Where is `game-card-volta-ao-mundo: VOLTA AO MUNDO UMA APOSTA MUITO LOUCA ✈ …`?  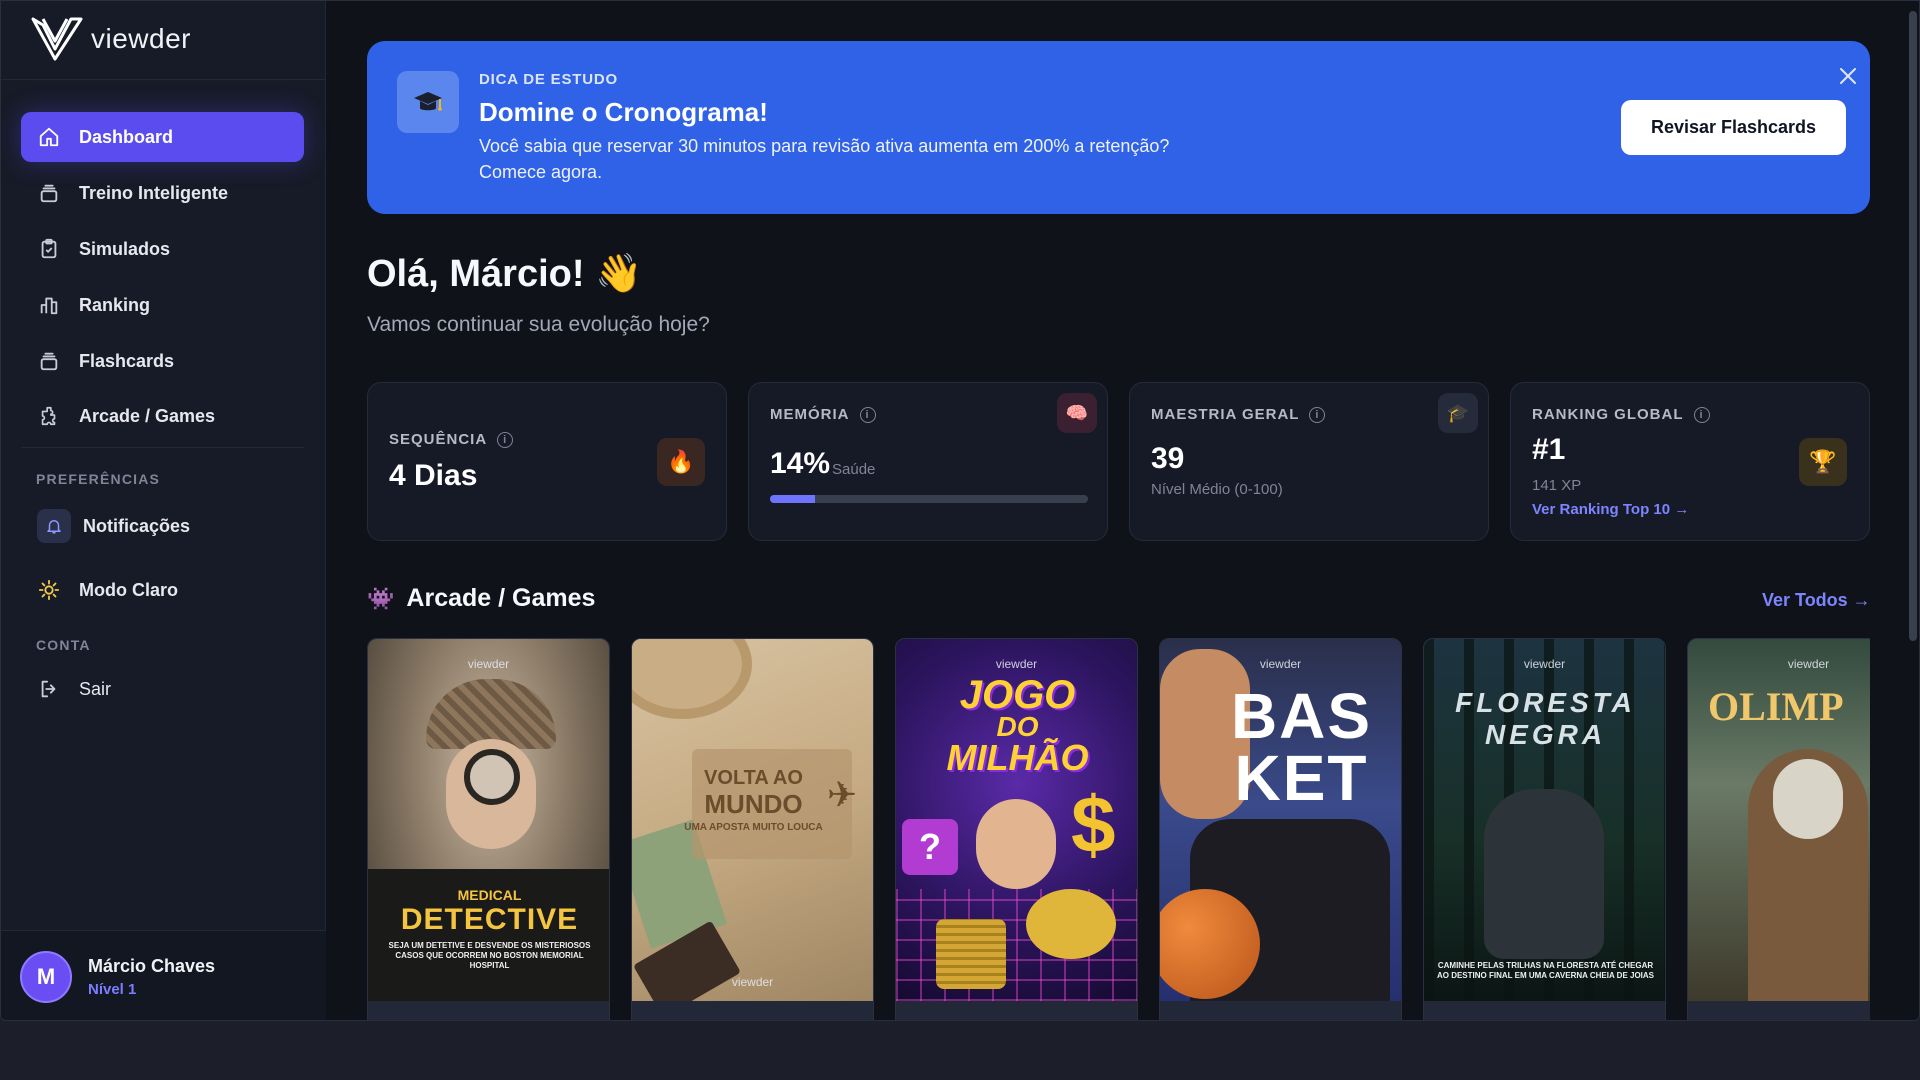
game-card-volta-ao-mundo: VOLTA AO MUNDO UMA APOSTA MUITO LOUCA ✈ … is located at coordinates (752, 829).